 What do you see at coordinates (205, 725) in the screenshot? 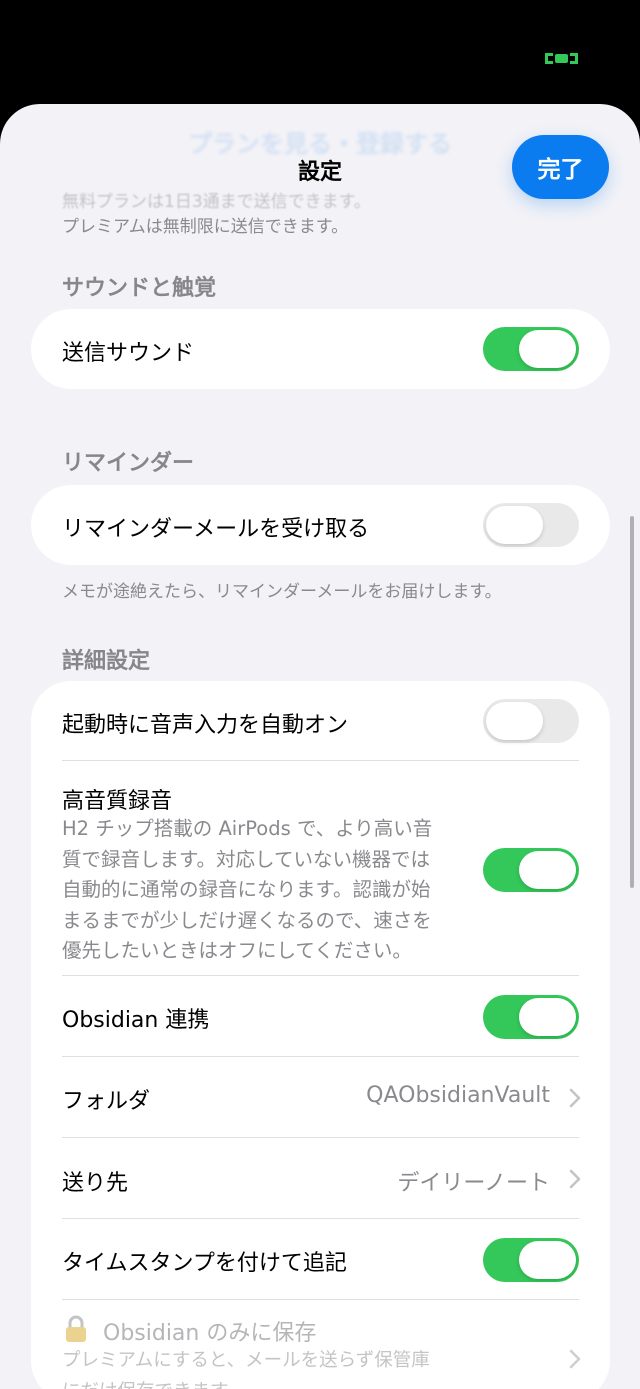
I see `row-label: 起動時に音声入力を自動オン` at bounding box center [205, 725].